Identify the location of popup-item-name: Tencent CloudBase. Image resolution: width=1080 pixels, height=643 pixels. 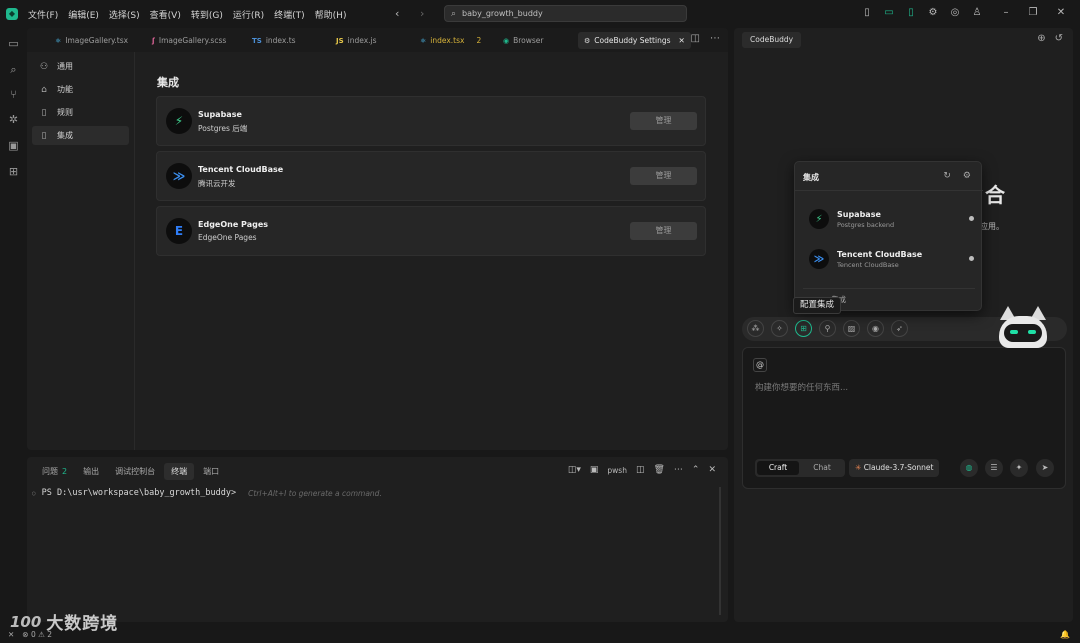
(880, 254).